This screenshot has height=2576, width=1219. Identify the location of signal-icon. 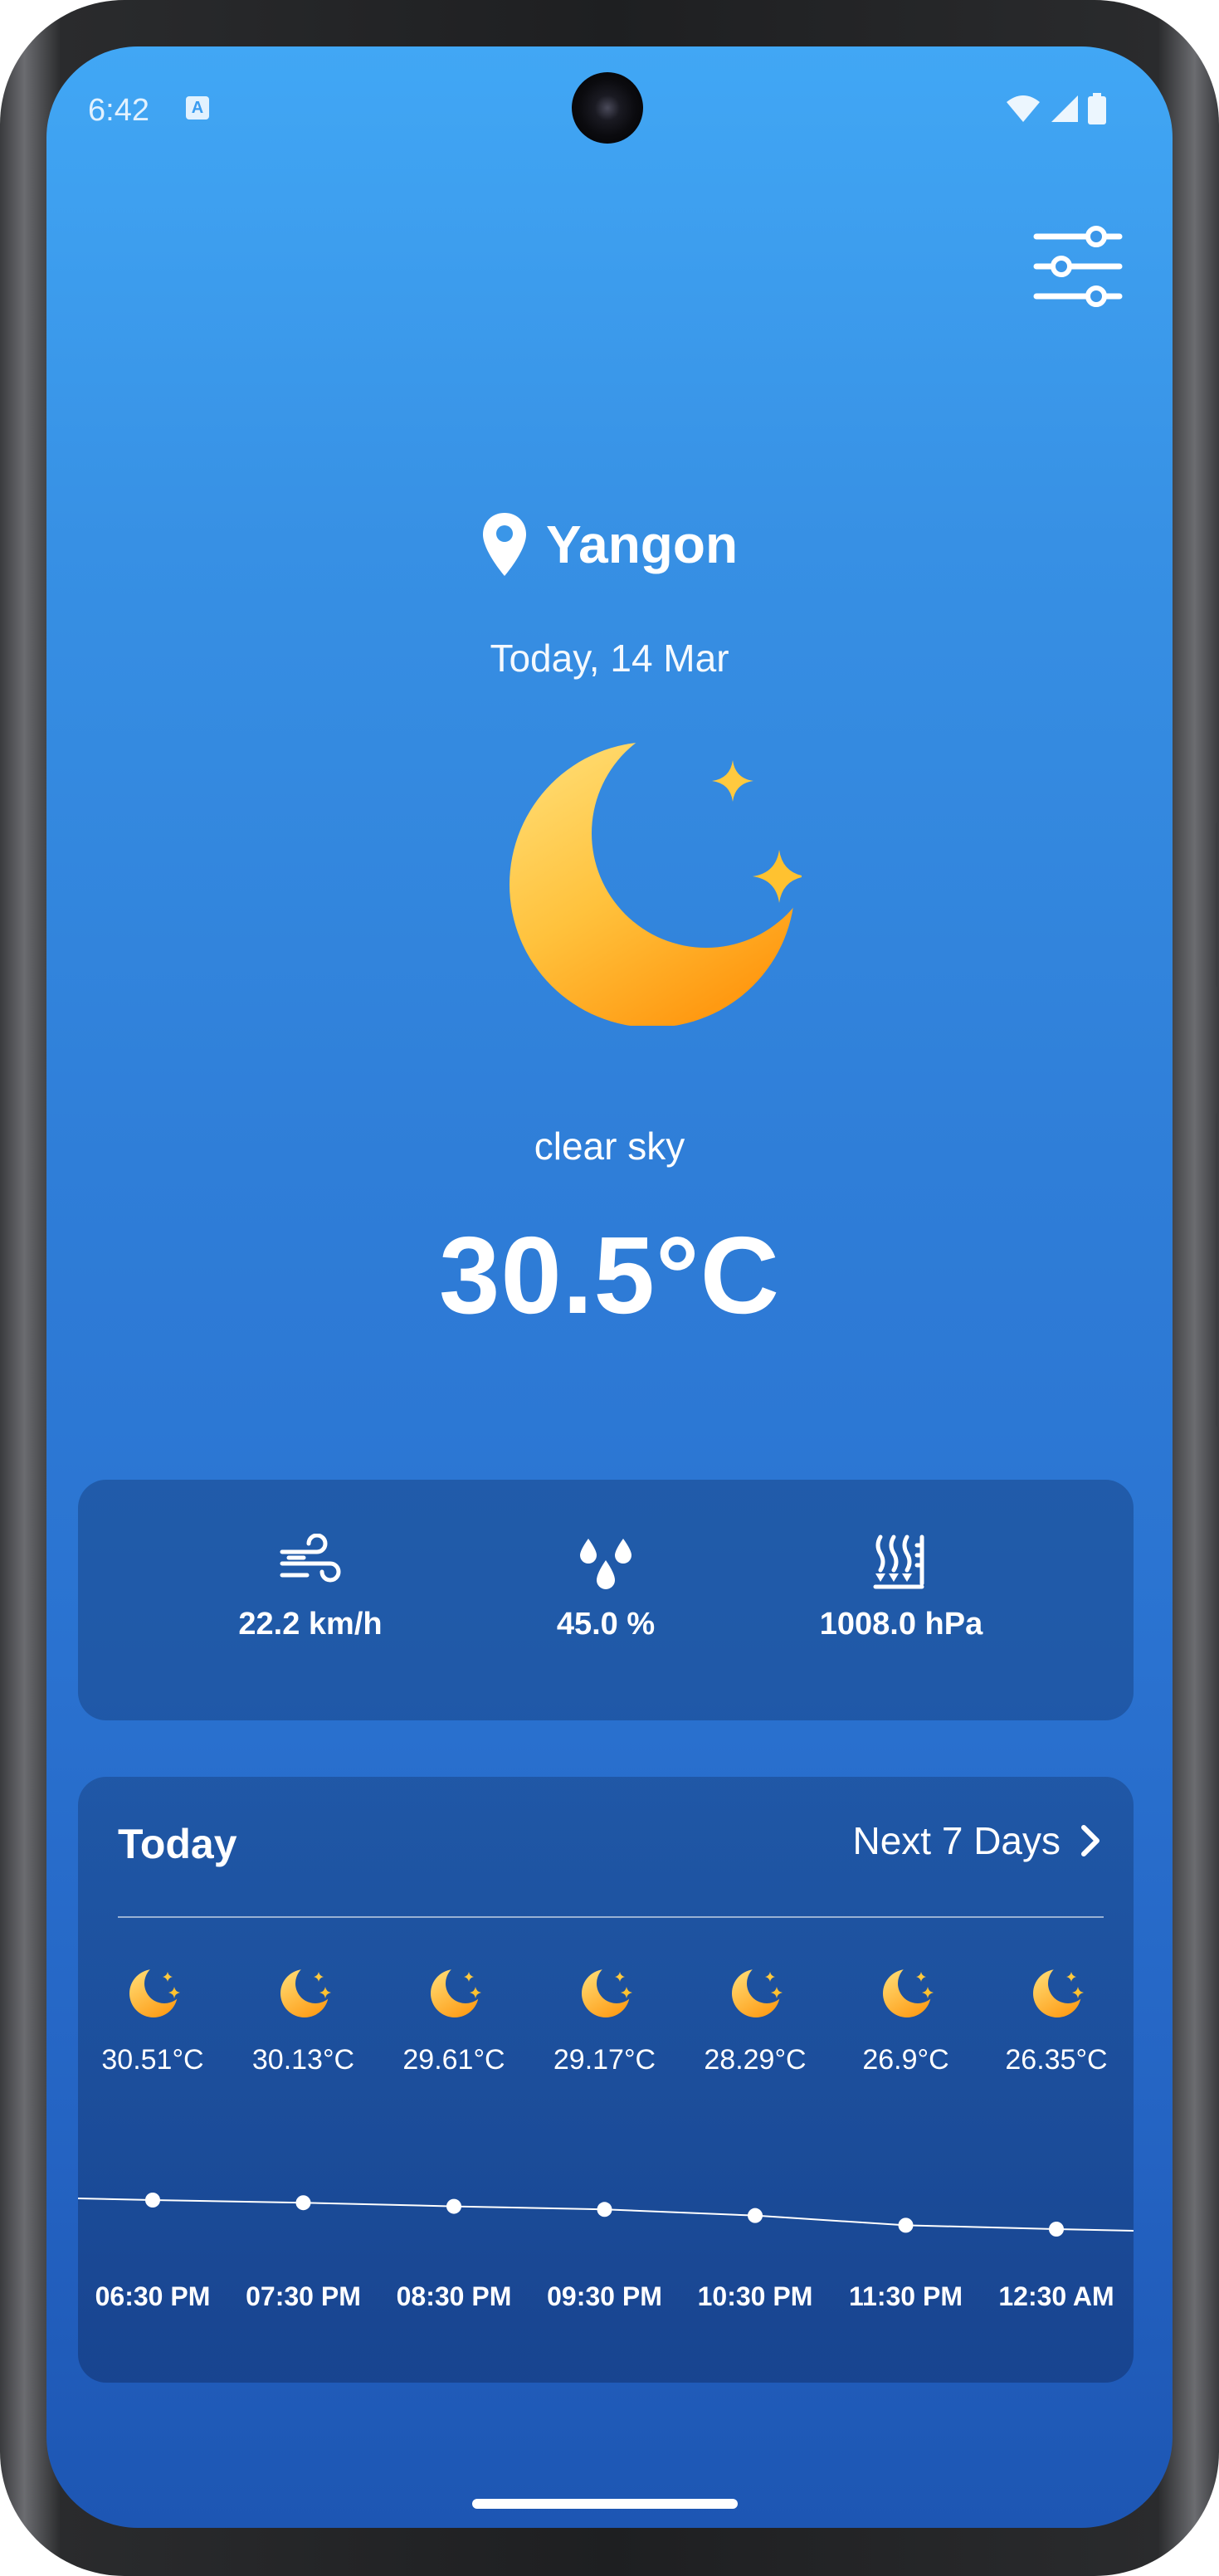
(1064, 109).